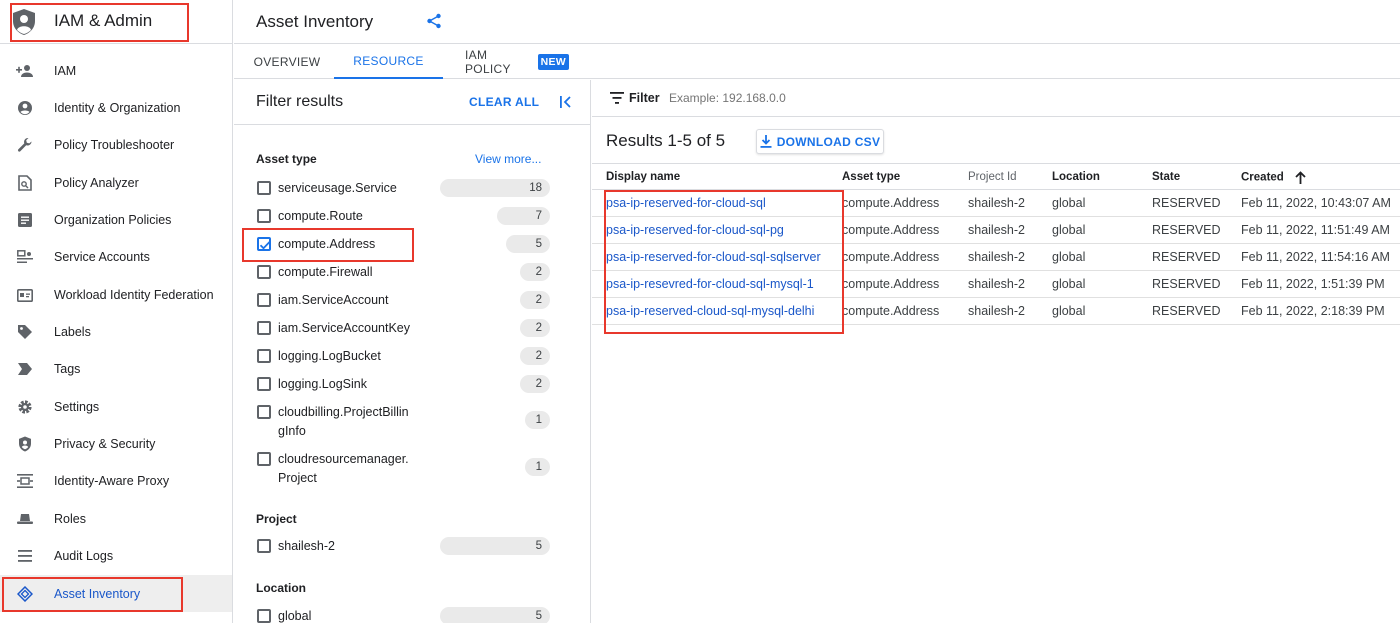  What do you see at coordinates (1313, 284) in the screenshot?
I see `cell-created: Feb 11, 2022, 1:51:39 PM` at bounding box center [1313, 284].